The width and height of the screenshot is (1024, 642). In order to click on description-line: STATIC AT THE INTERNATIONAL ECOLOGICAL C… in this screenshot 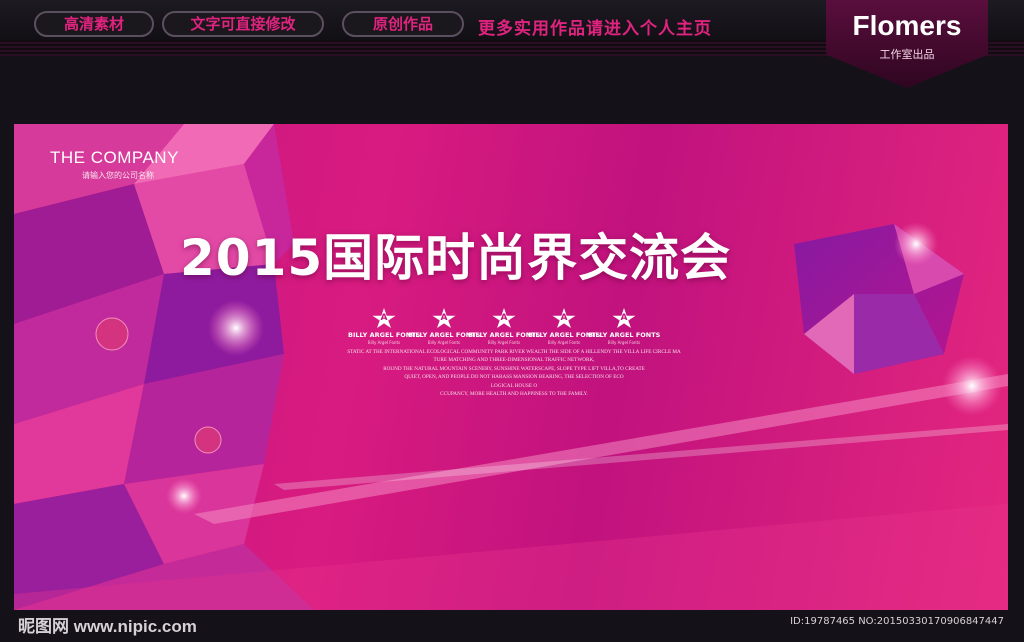, I will do `click(514, 352)`.